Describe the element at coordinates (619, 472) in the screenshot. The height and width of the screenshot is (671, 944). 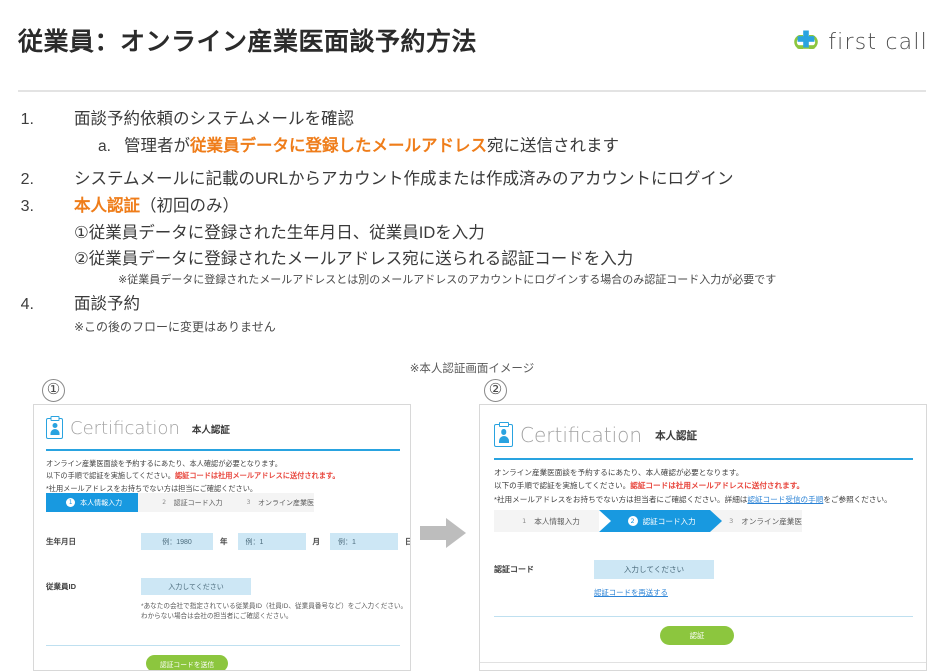
I see `right-lead-line-1: オンライン産業医面談を予約するにあたり、本人確認が必要となります。` at that location.